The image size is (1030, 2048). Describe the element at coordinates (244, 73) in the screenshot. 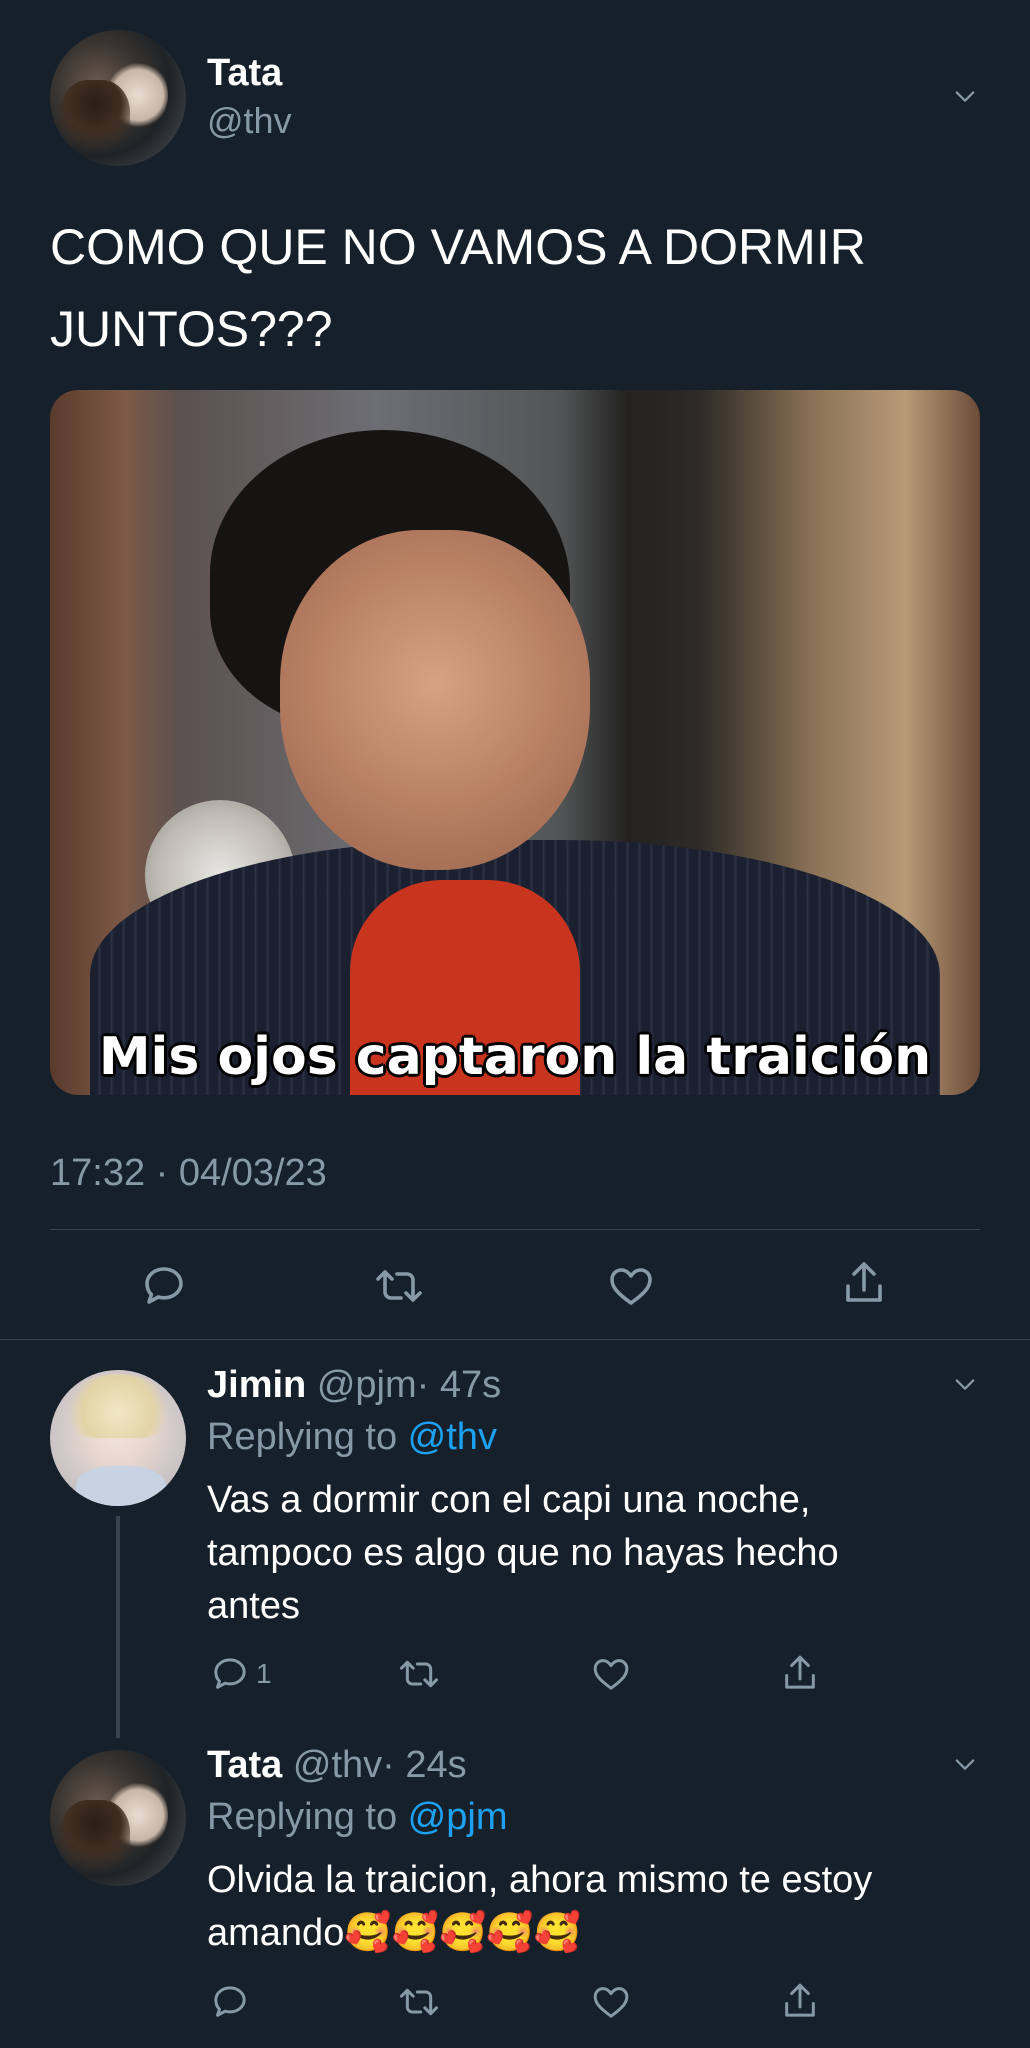

I see `author-name: Tata` at that location.